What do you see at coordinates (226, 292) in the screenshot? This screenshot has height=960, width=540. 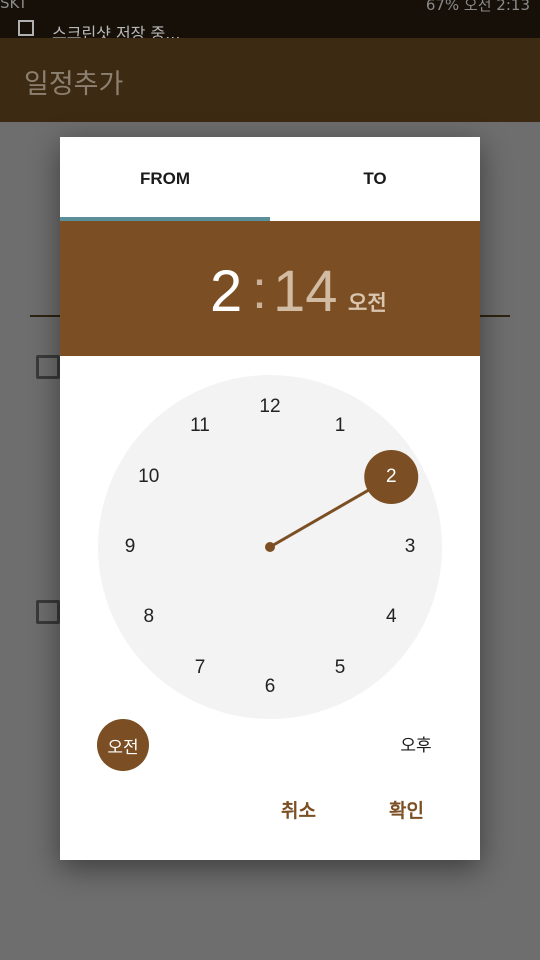 I see `hour-display: 2` at bounding box center [226, 292].